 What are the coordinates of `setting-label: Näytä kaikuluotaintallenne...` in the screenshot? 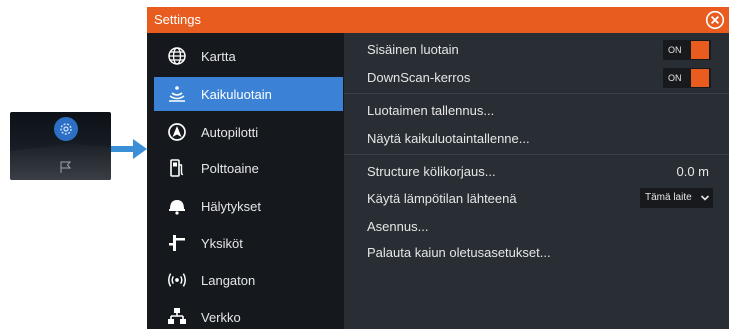 It's located at (448, 138).